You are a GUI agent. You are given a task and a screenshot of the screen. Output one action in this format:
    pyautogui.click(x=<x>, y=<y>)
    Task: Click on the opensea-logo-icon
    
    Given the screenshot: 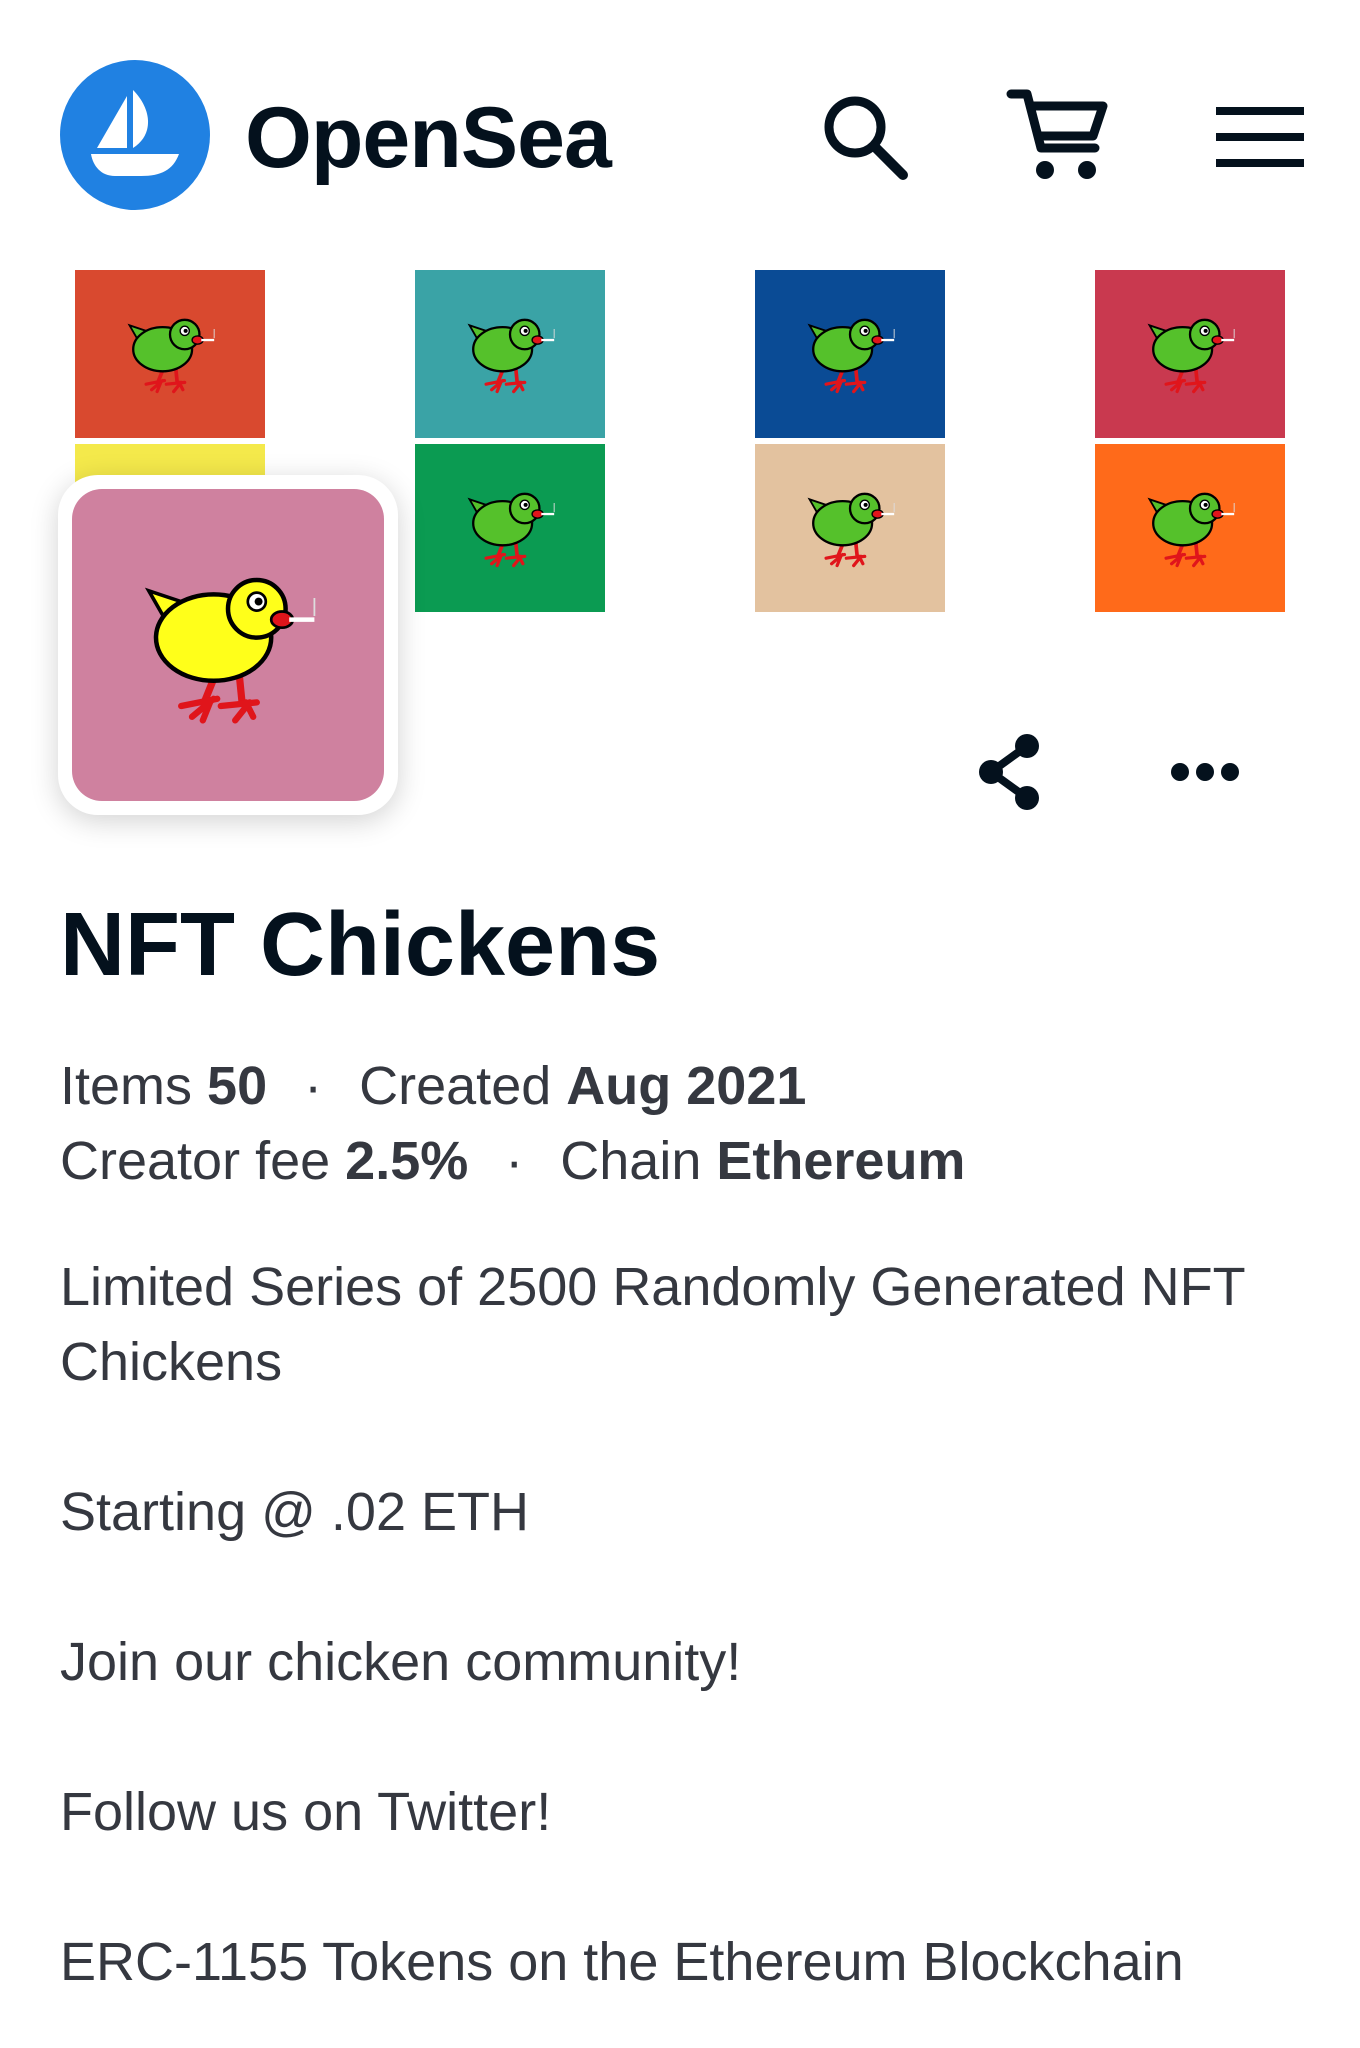 What is the action you would take?
    pyautogui.click(x=135, y=135)
    